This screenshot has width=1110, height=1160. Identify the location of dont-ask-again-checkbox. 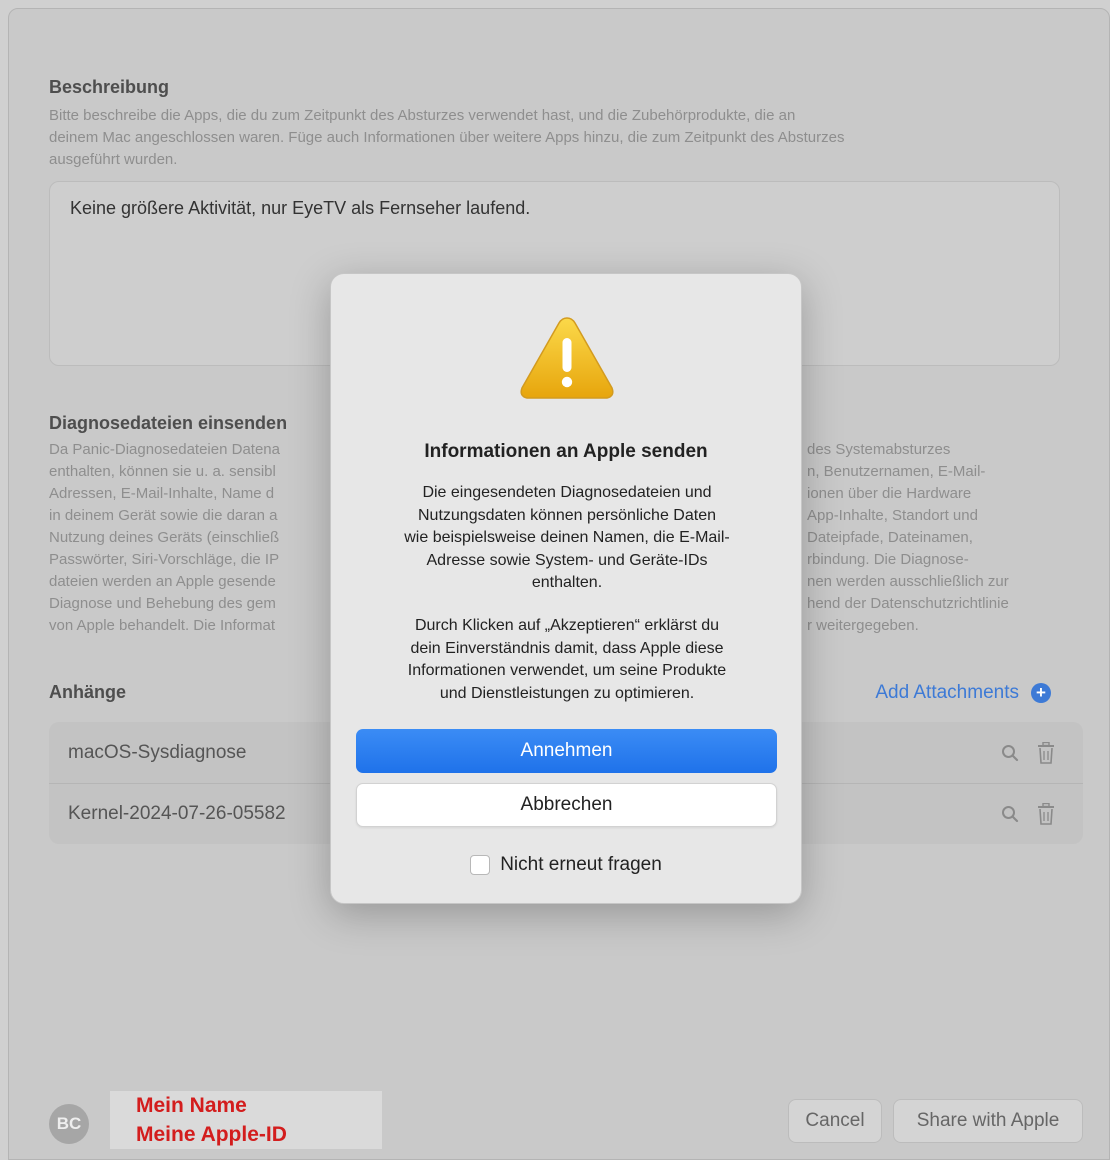
(480, 865).